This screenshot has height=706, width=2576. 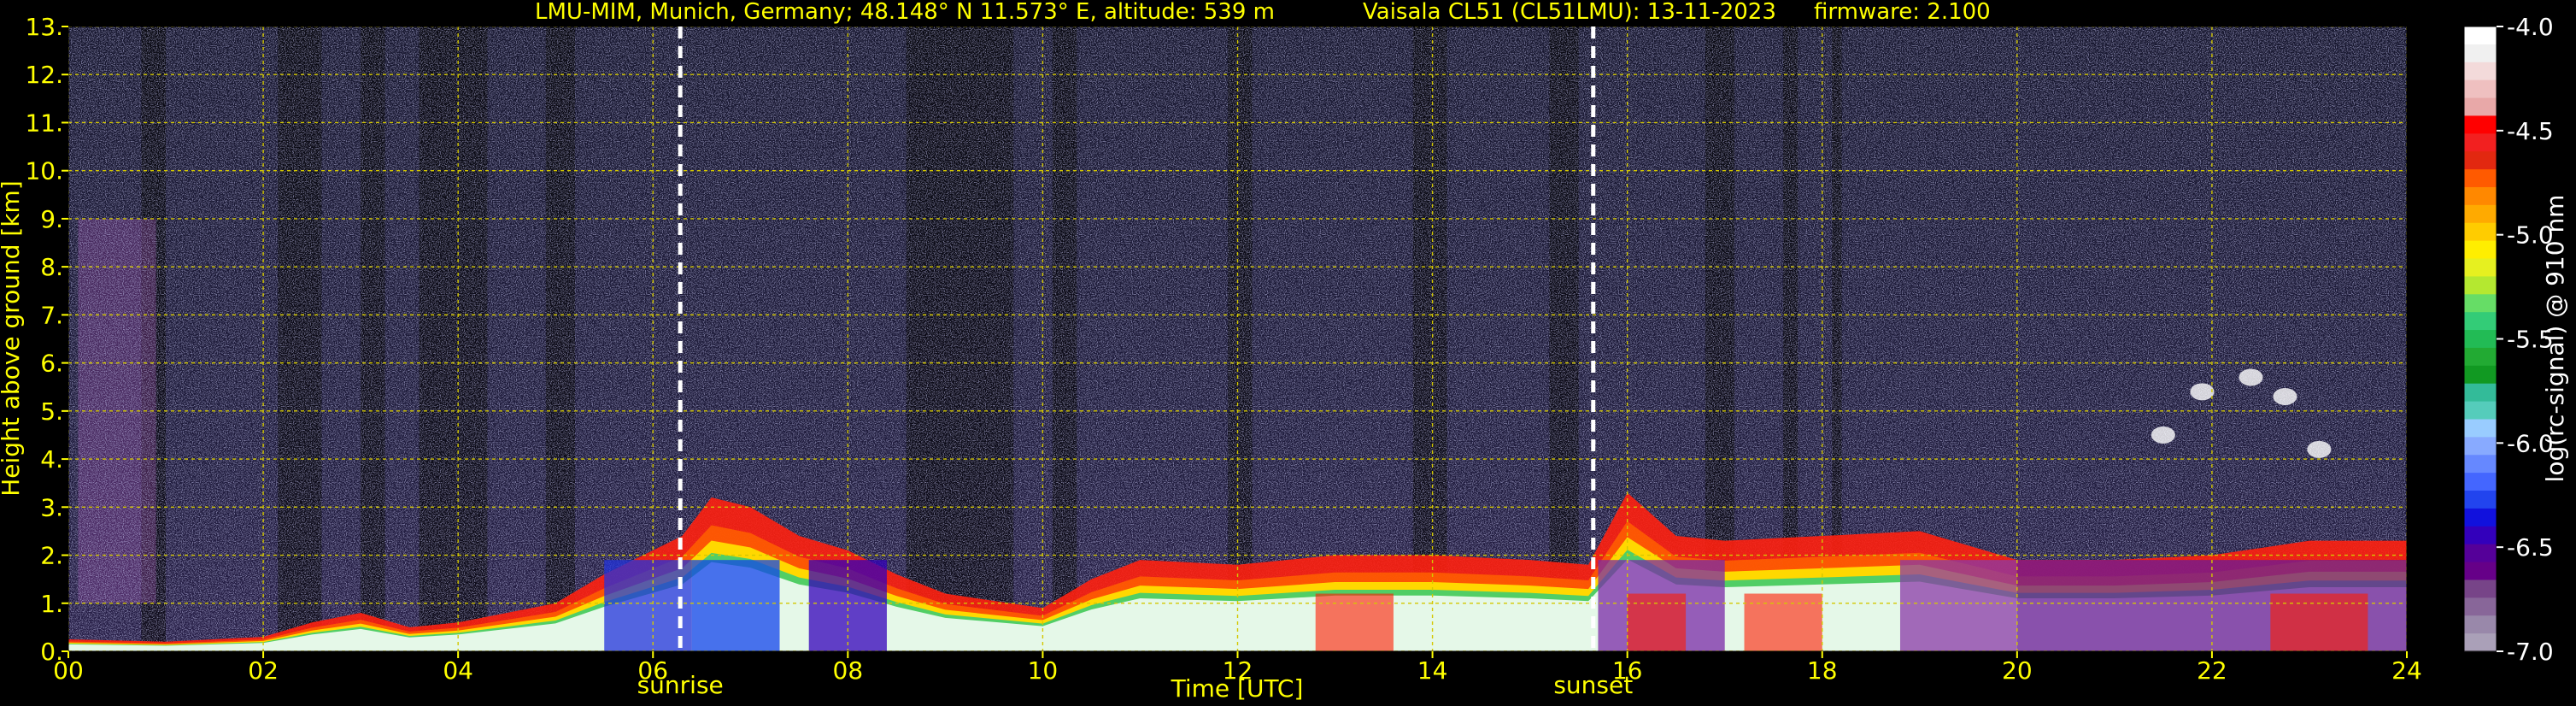 I want to click on x-tick-label: 14, so click(x=1432, y=670).